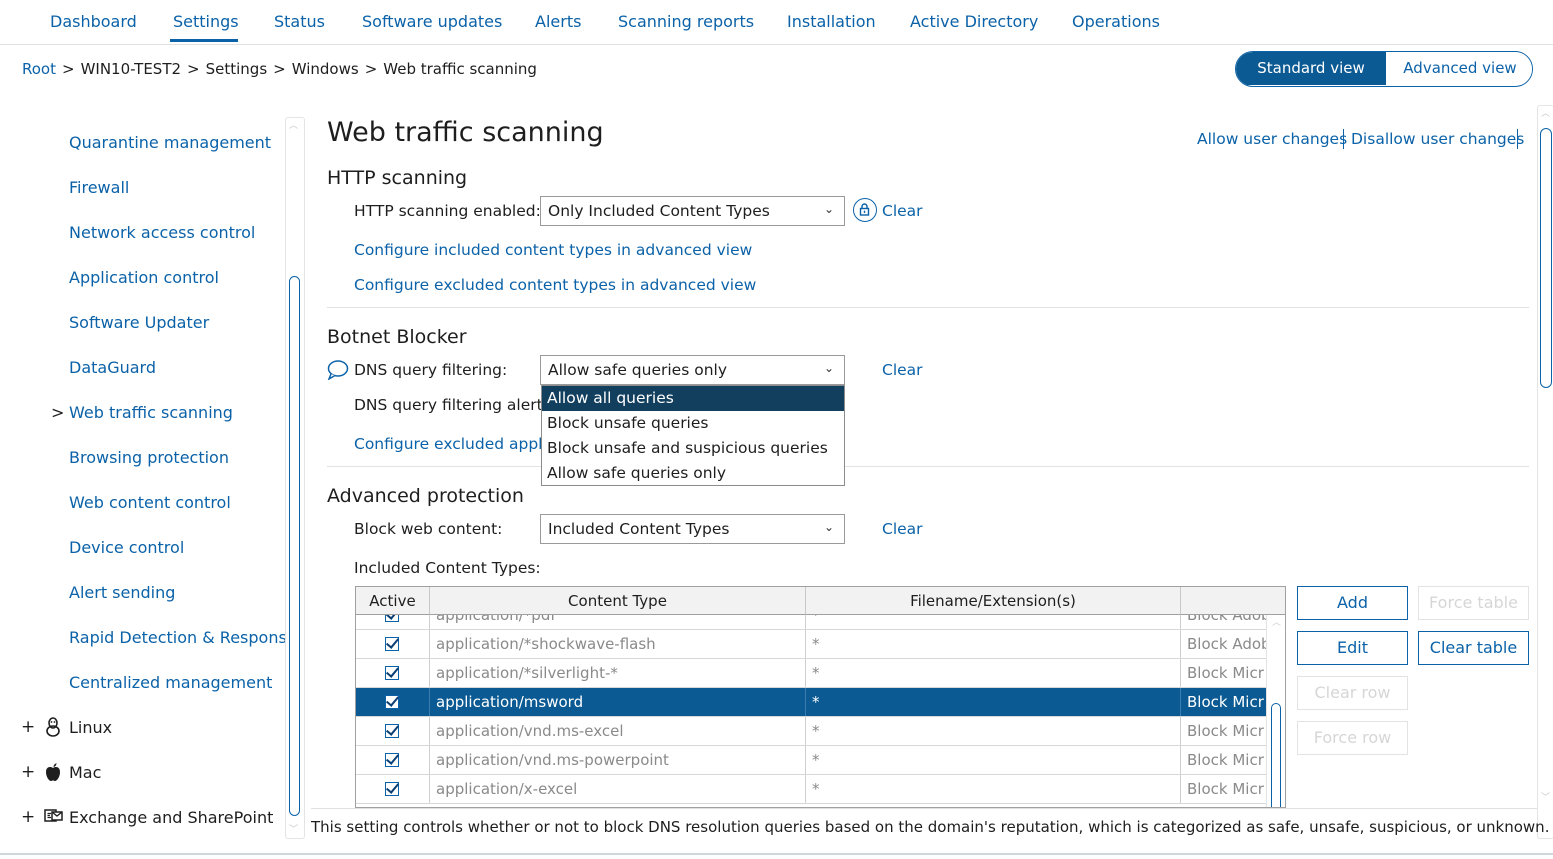  Describe the element at coordinates (144, 277) in the screenshot. I see `sidebar-item-application-control: Application control` at that location.